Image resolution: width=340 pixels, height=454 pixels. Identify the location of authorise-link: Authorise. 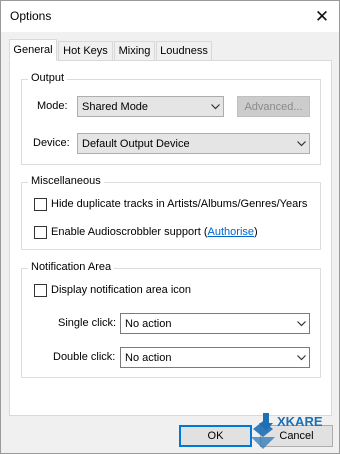
(231, 232).